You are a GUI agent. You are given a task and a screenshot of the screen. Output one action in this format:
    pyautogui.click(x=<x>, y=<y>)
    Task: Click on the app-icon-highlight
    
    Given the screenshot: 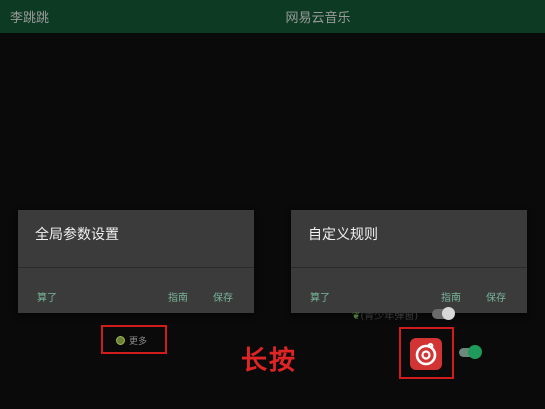 What is the action you would take?
    pyautogui.click(x=426, y=353)
    